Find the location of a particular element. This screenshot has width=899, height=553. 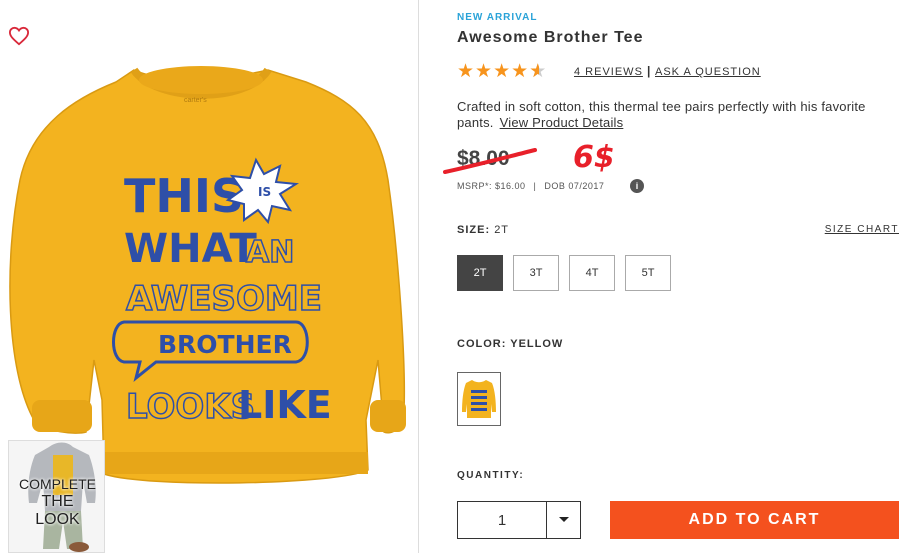

size-option-2t: 2T is located at coordinates (480, 273).